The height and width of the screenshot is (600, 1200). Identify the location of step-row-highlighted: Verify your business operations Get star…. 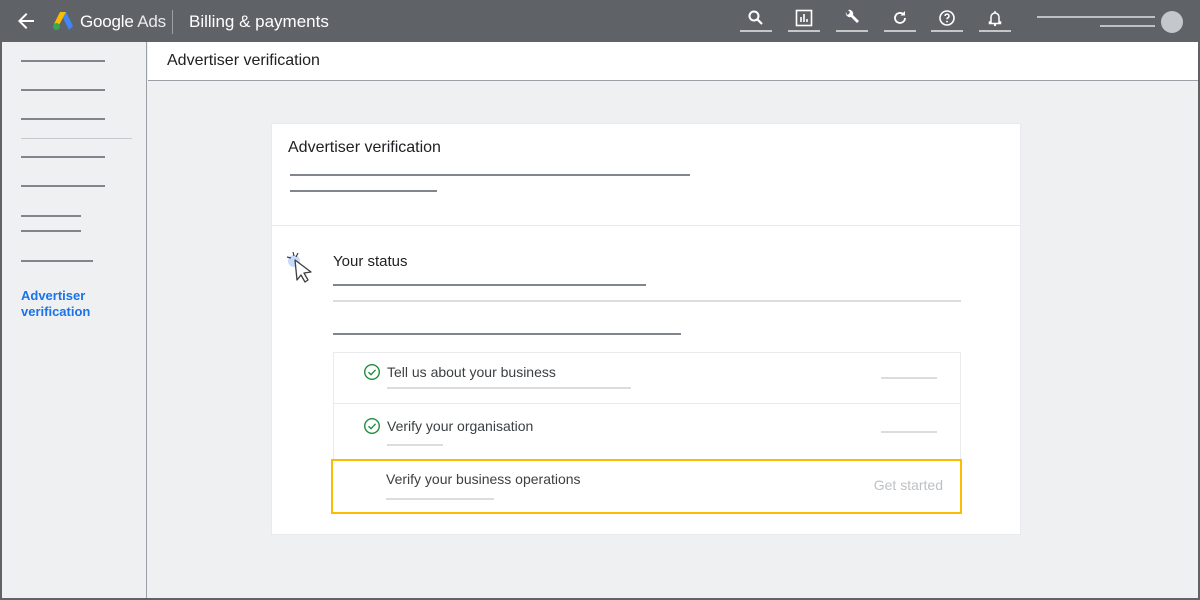
(646, 486).